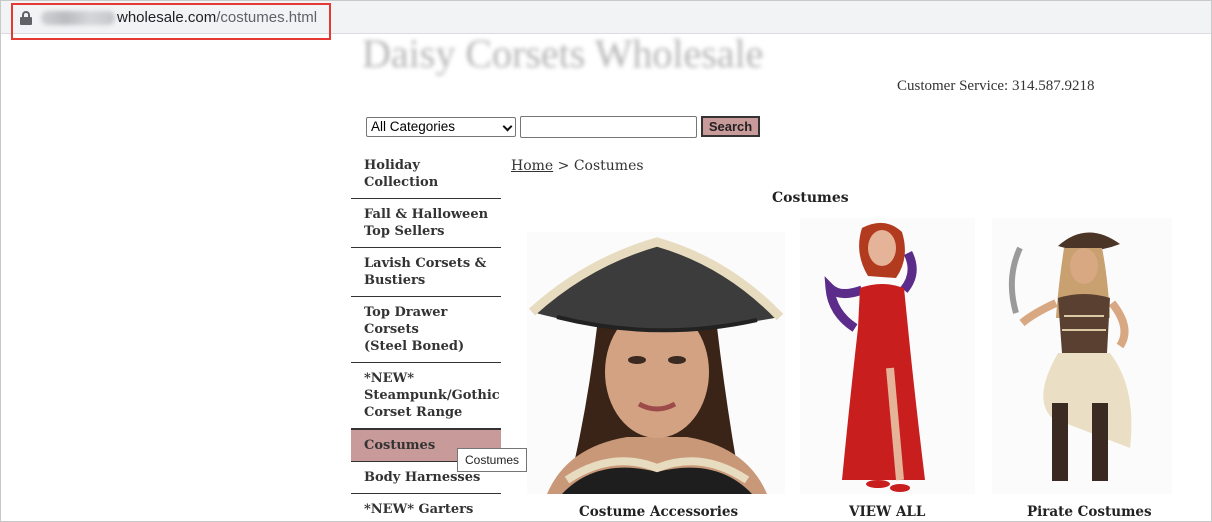  I want to click on breadcrumb: Home > Costumes, so click(577, 166).